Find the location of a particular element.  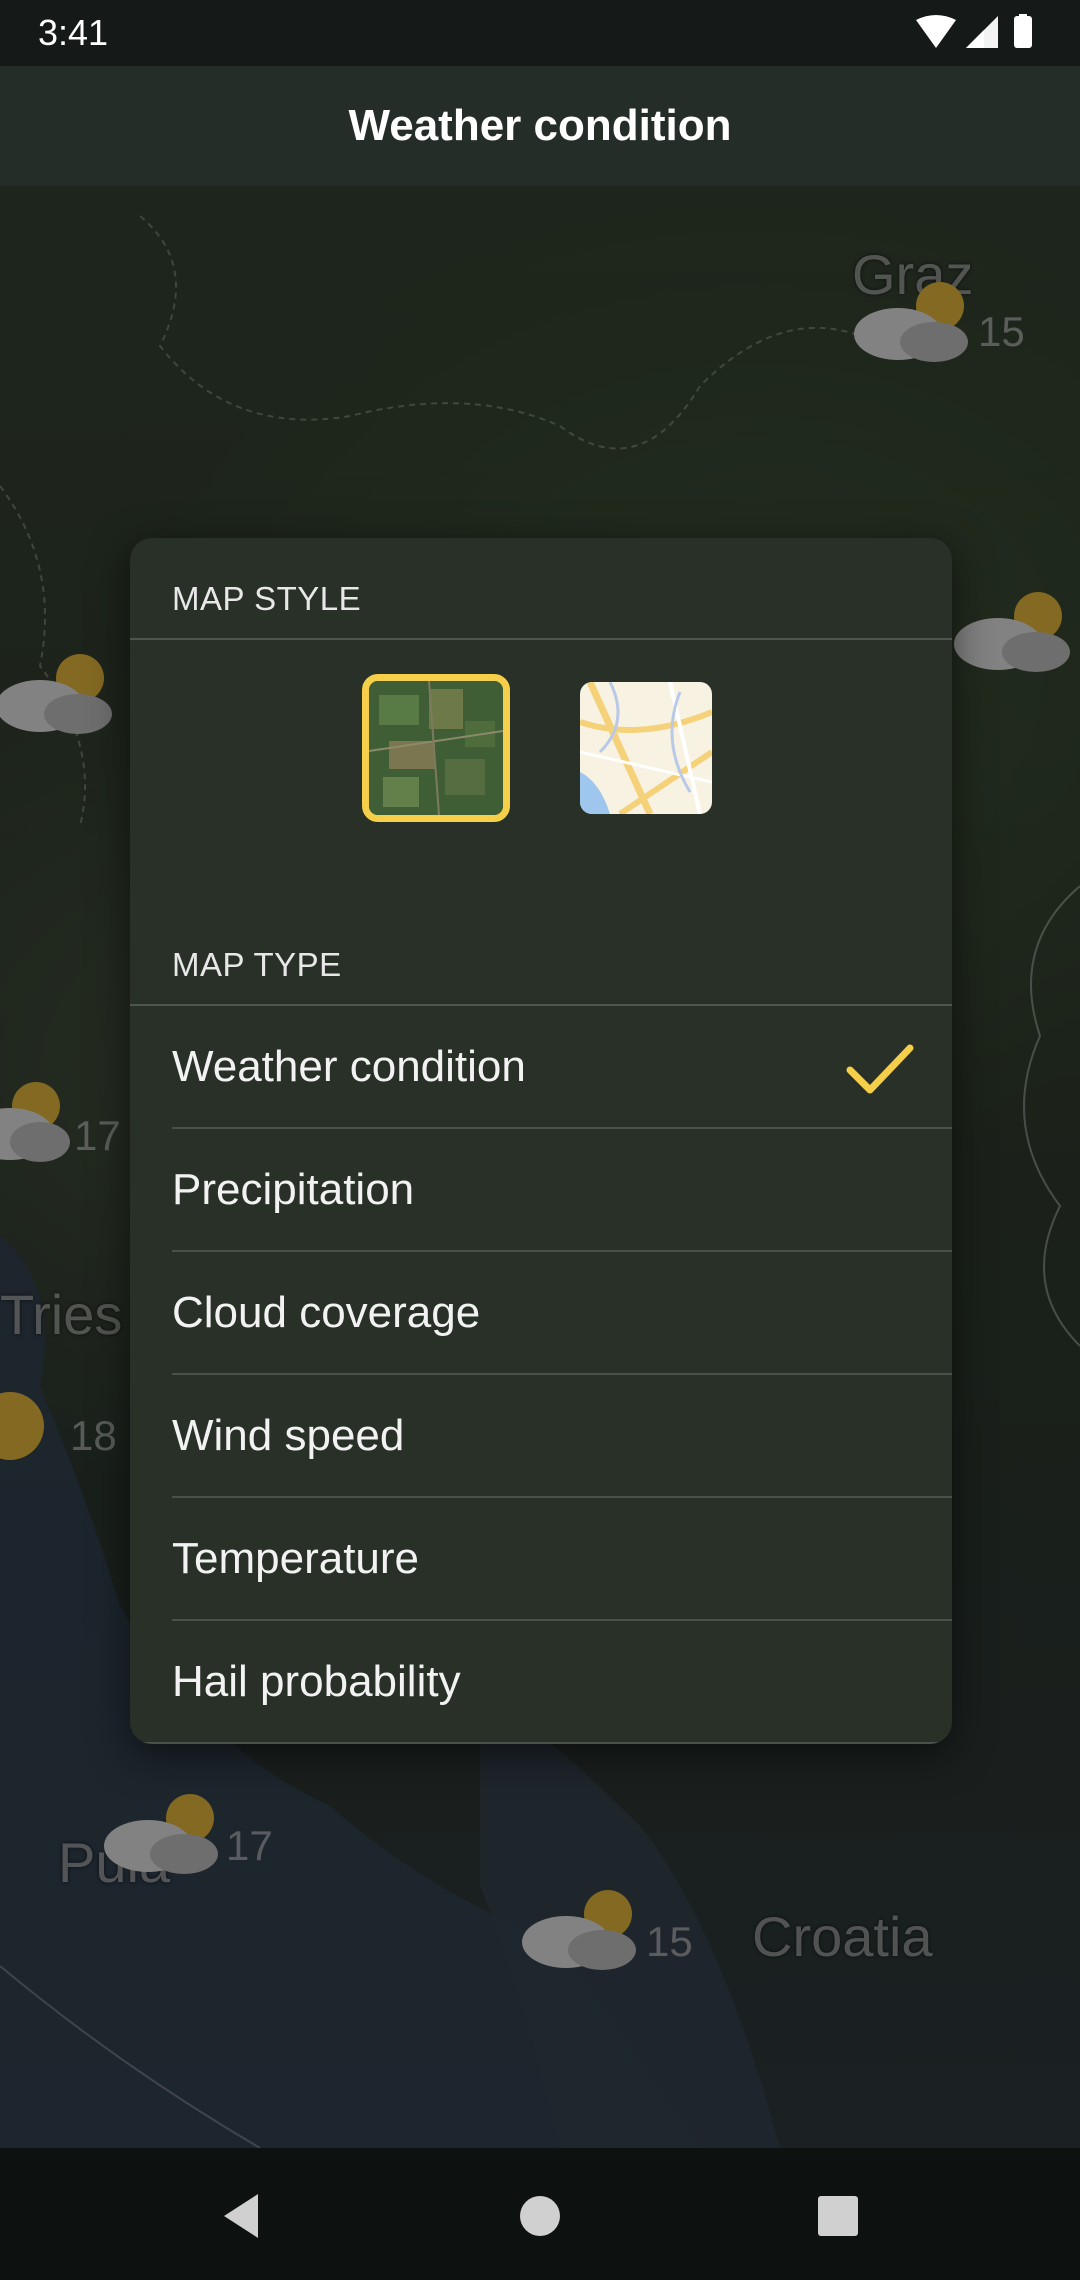

app-bar: Weather condition is located at coordinates (540, 126).